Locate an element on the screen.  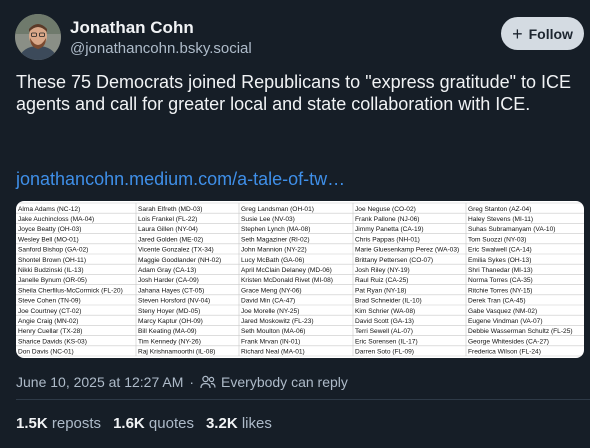
table-cell: Joe Morelle (NY-25) is located at coordinates (270, 311).